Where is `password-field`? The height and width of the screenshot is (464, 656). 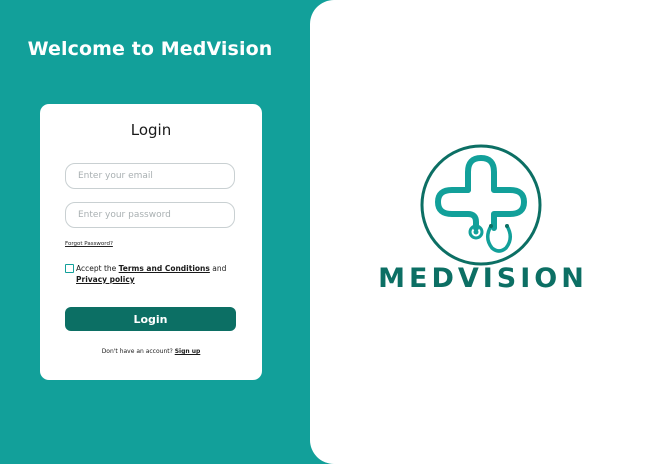 password-field is located at coordinates (150, 215).